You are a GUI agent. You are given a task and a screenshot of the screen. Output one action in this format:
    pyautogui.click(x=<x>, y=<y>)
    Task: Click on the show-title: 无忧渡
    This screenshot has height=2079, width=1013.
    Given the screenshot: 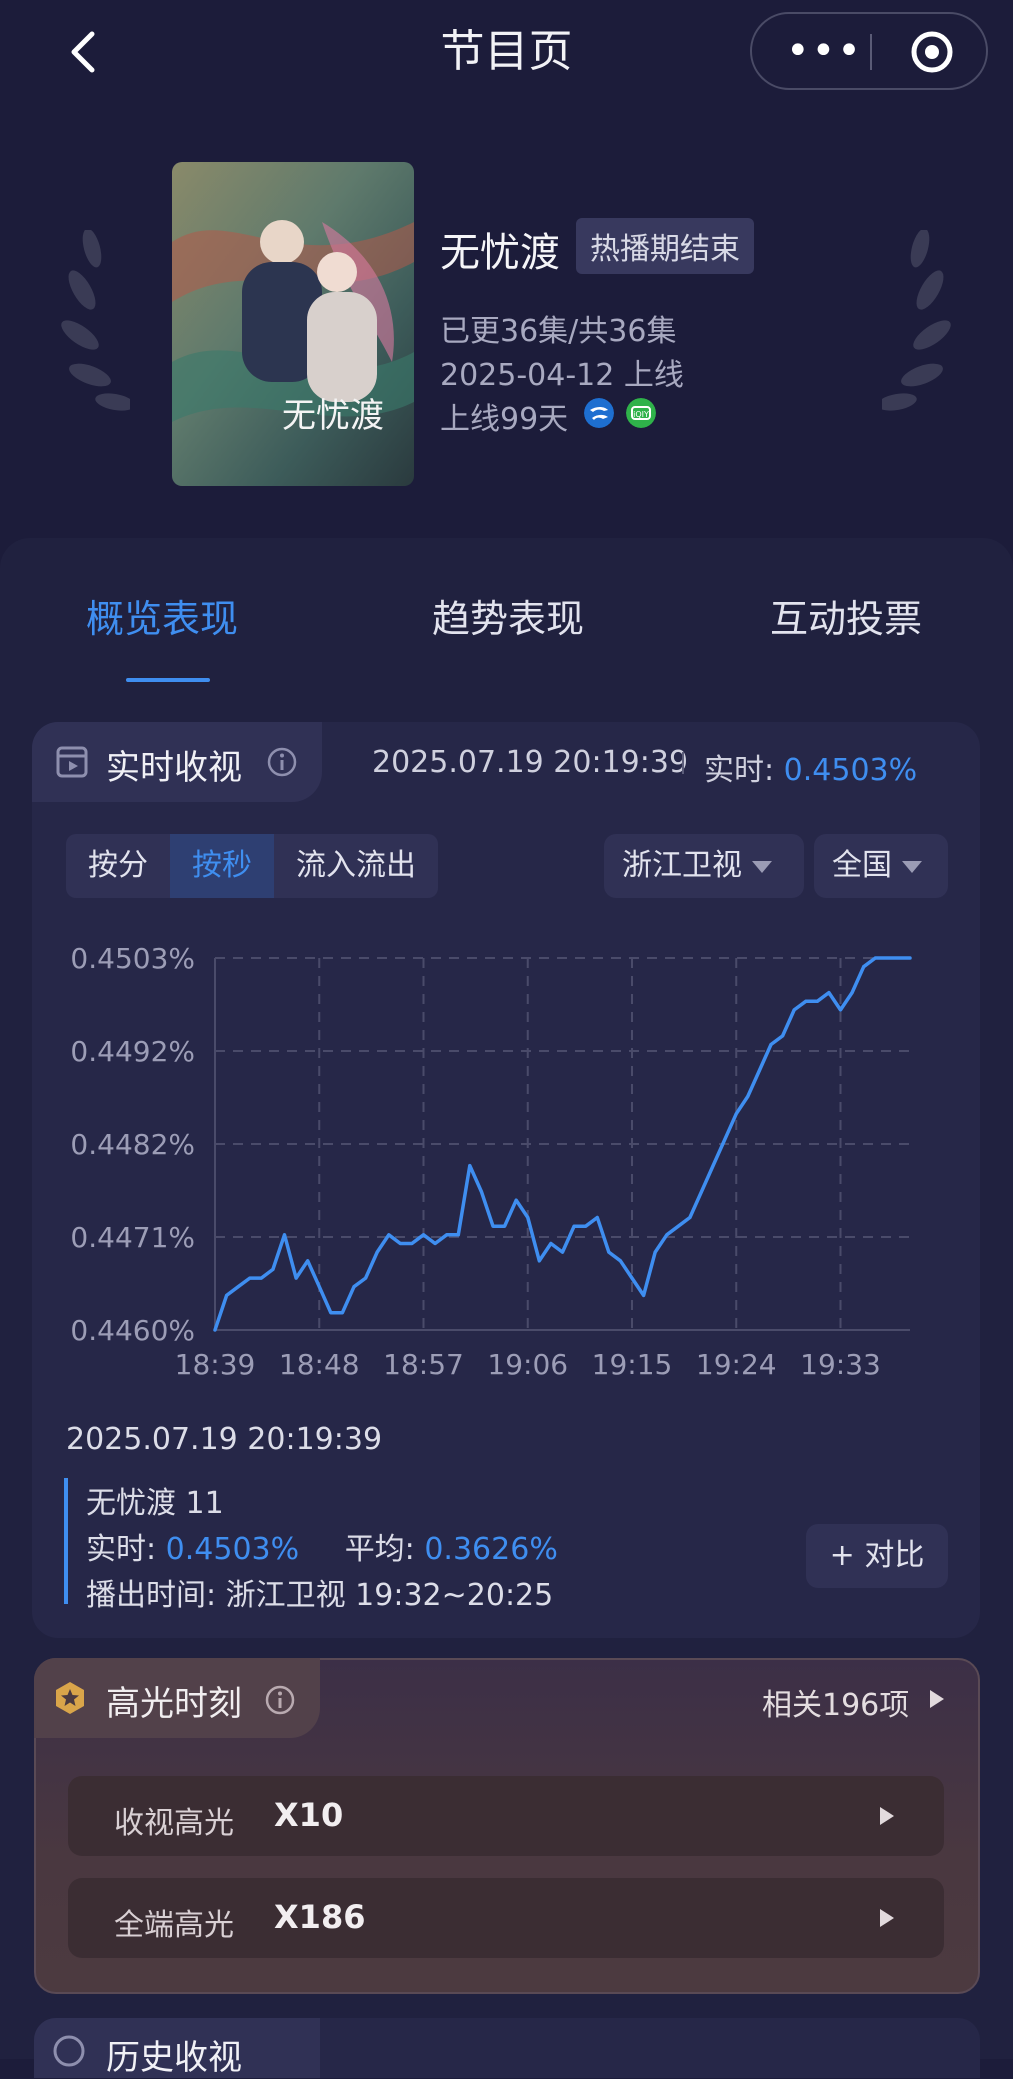 What is the action you would take?
    pyautogui.click(x=500, y=253)
    